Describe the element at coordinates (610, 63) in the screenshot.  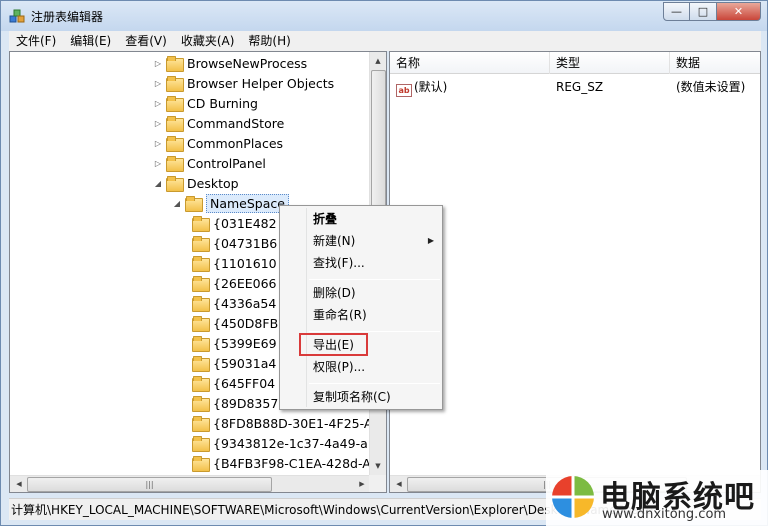
I see `column-header-type: 类型` at that location.